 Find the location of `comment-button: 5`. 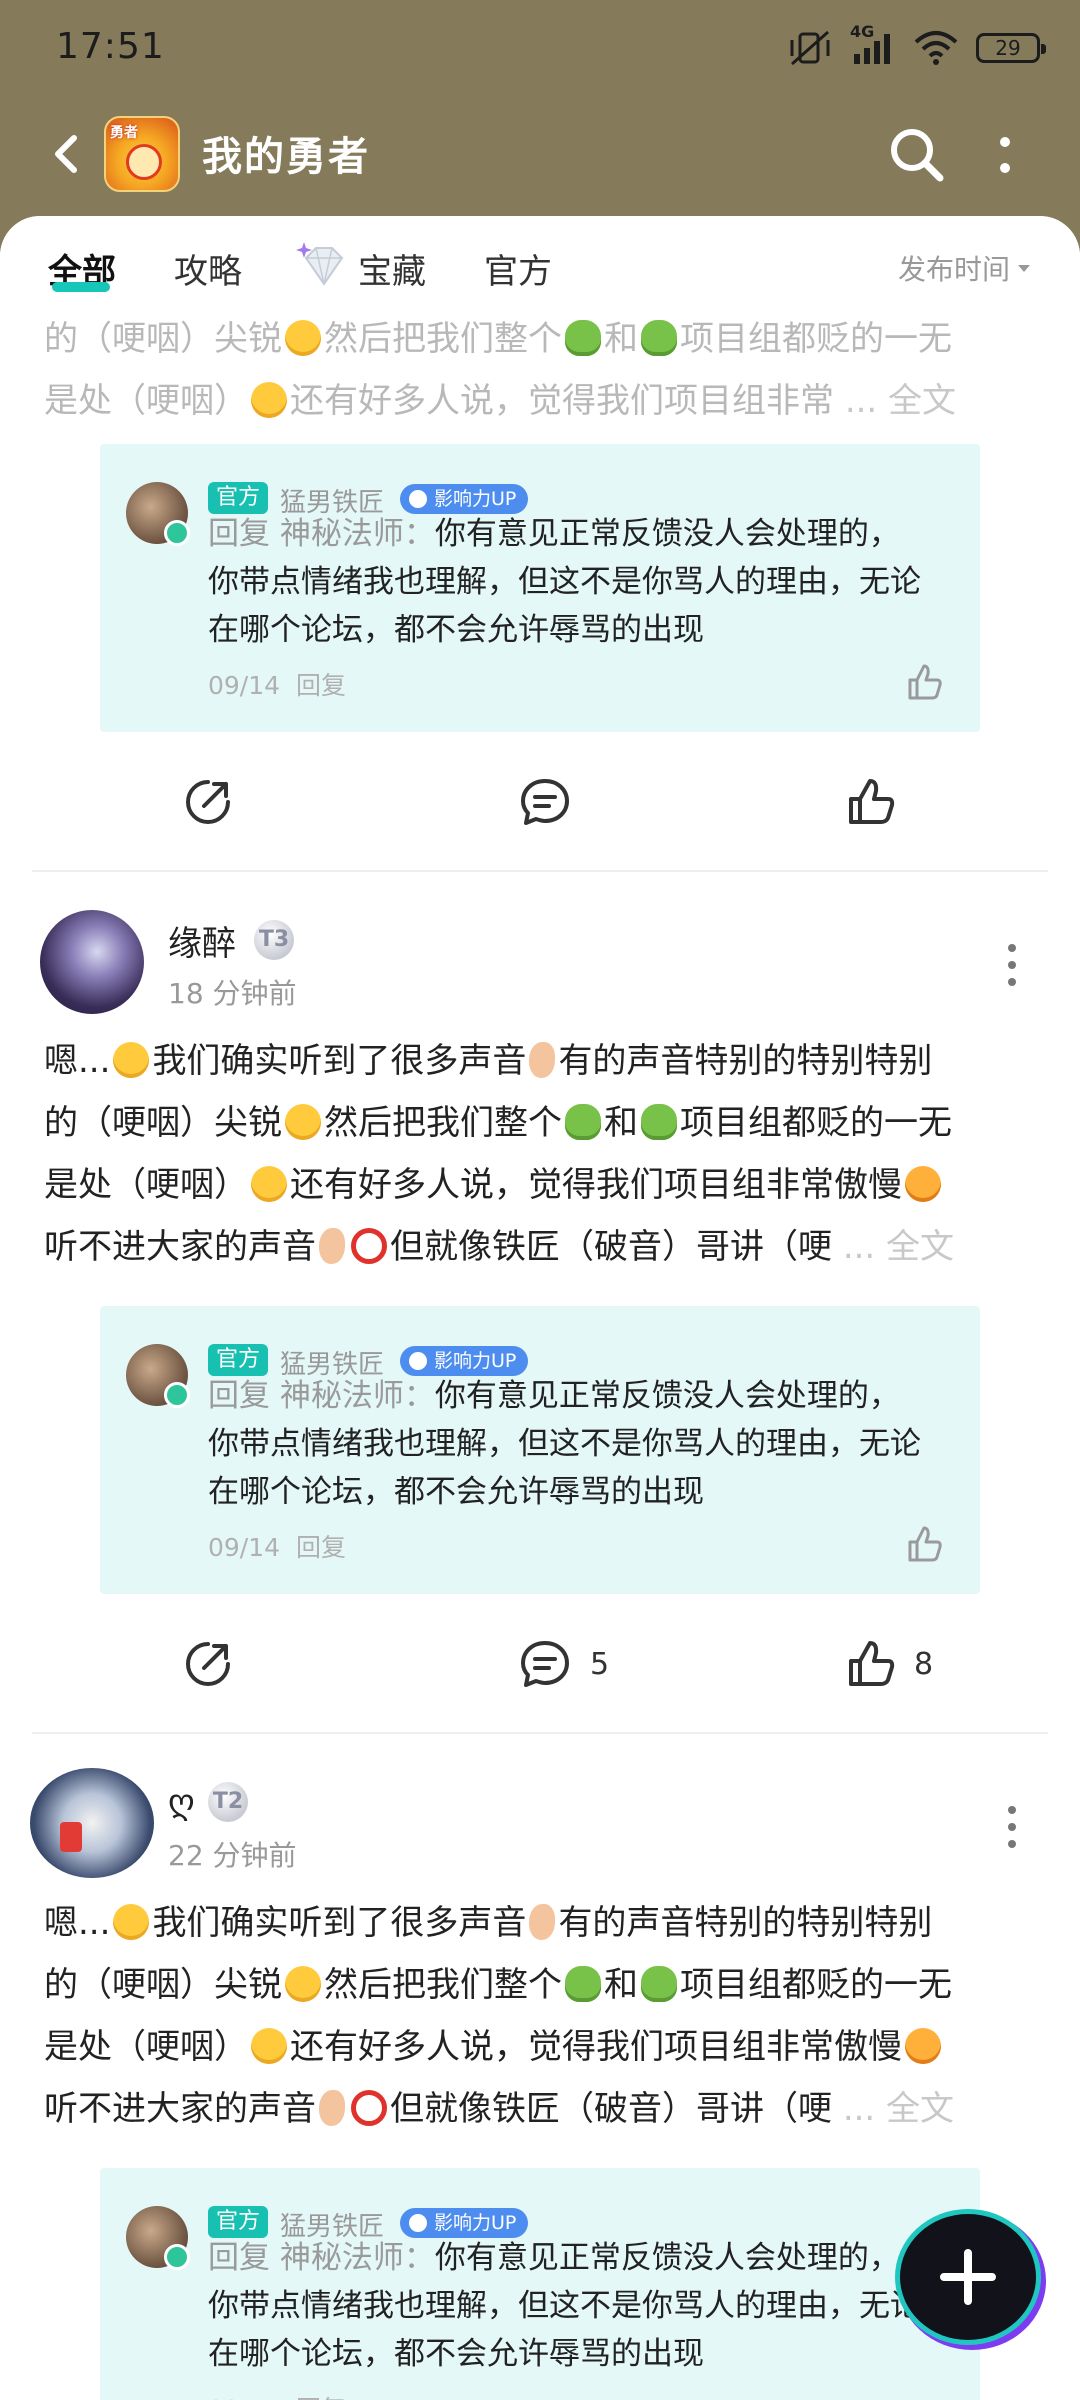

comment-button: 5 is located at coordinates (563, 1664).